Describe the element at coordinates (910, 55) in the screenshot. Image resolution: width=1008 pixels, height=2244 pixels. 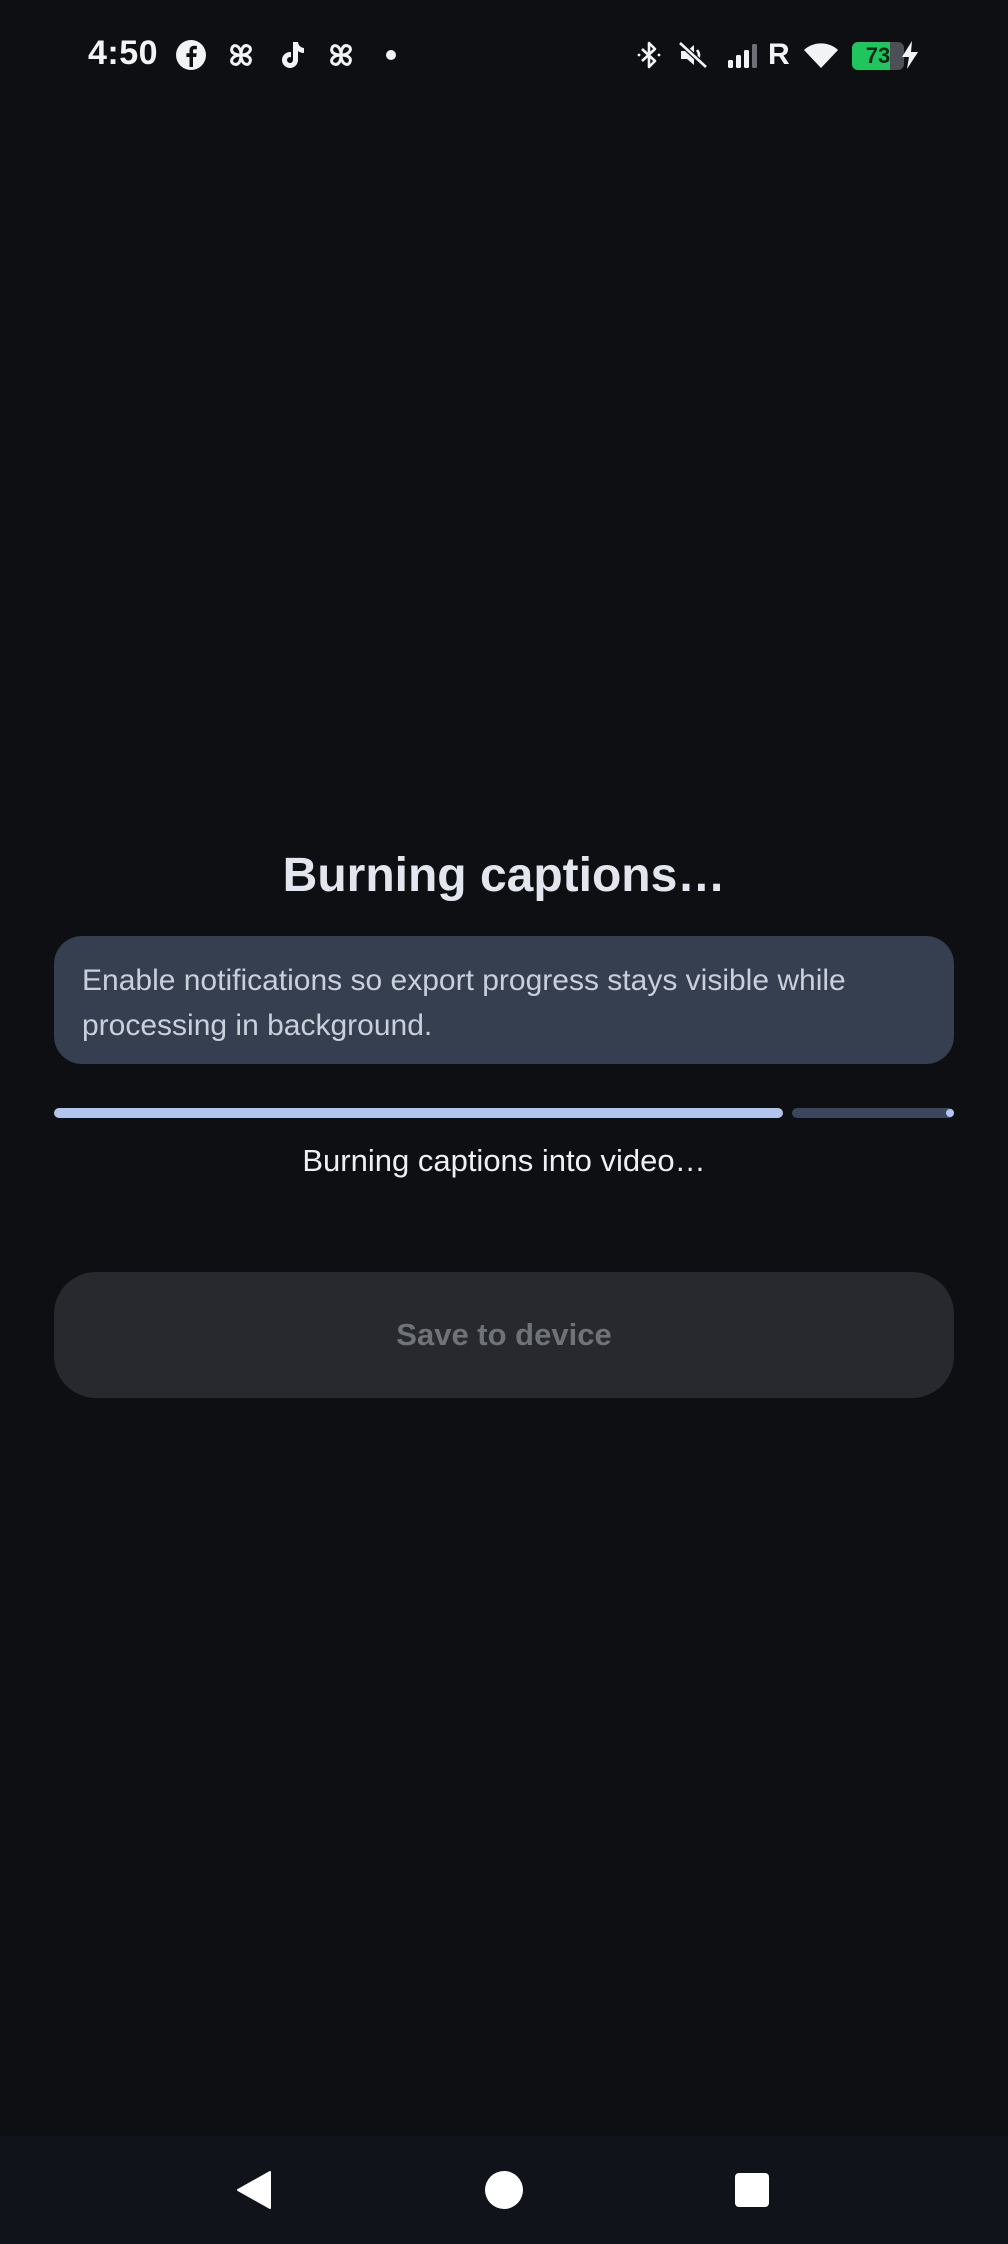
I see `charging-icon` at that location.